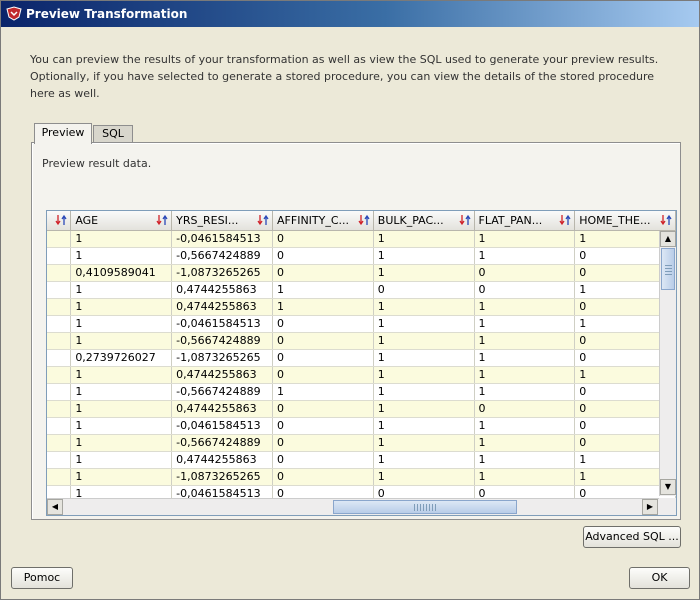  I want to click on scroll-right-button: ▶, so click(650, 507).